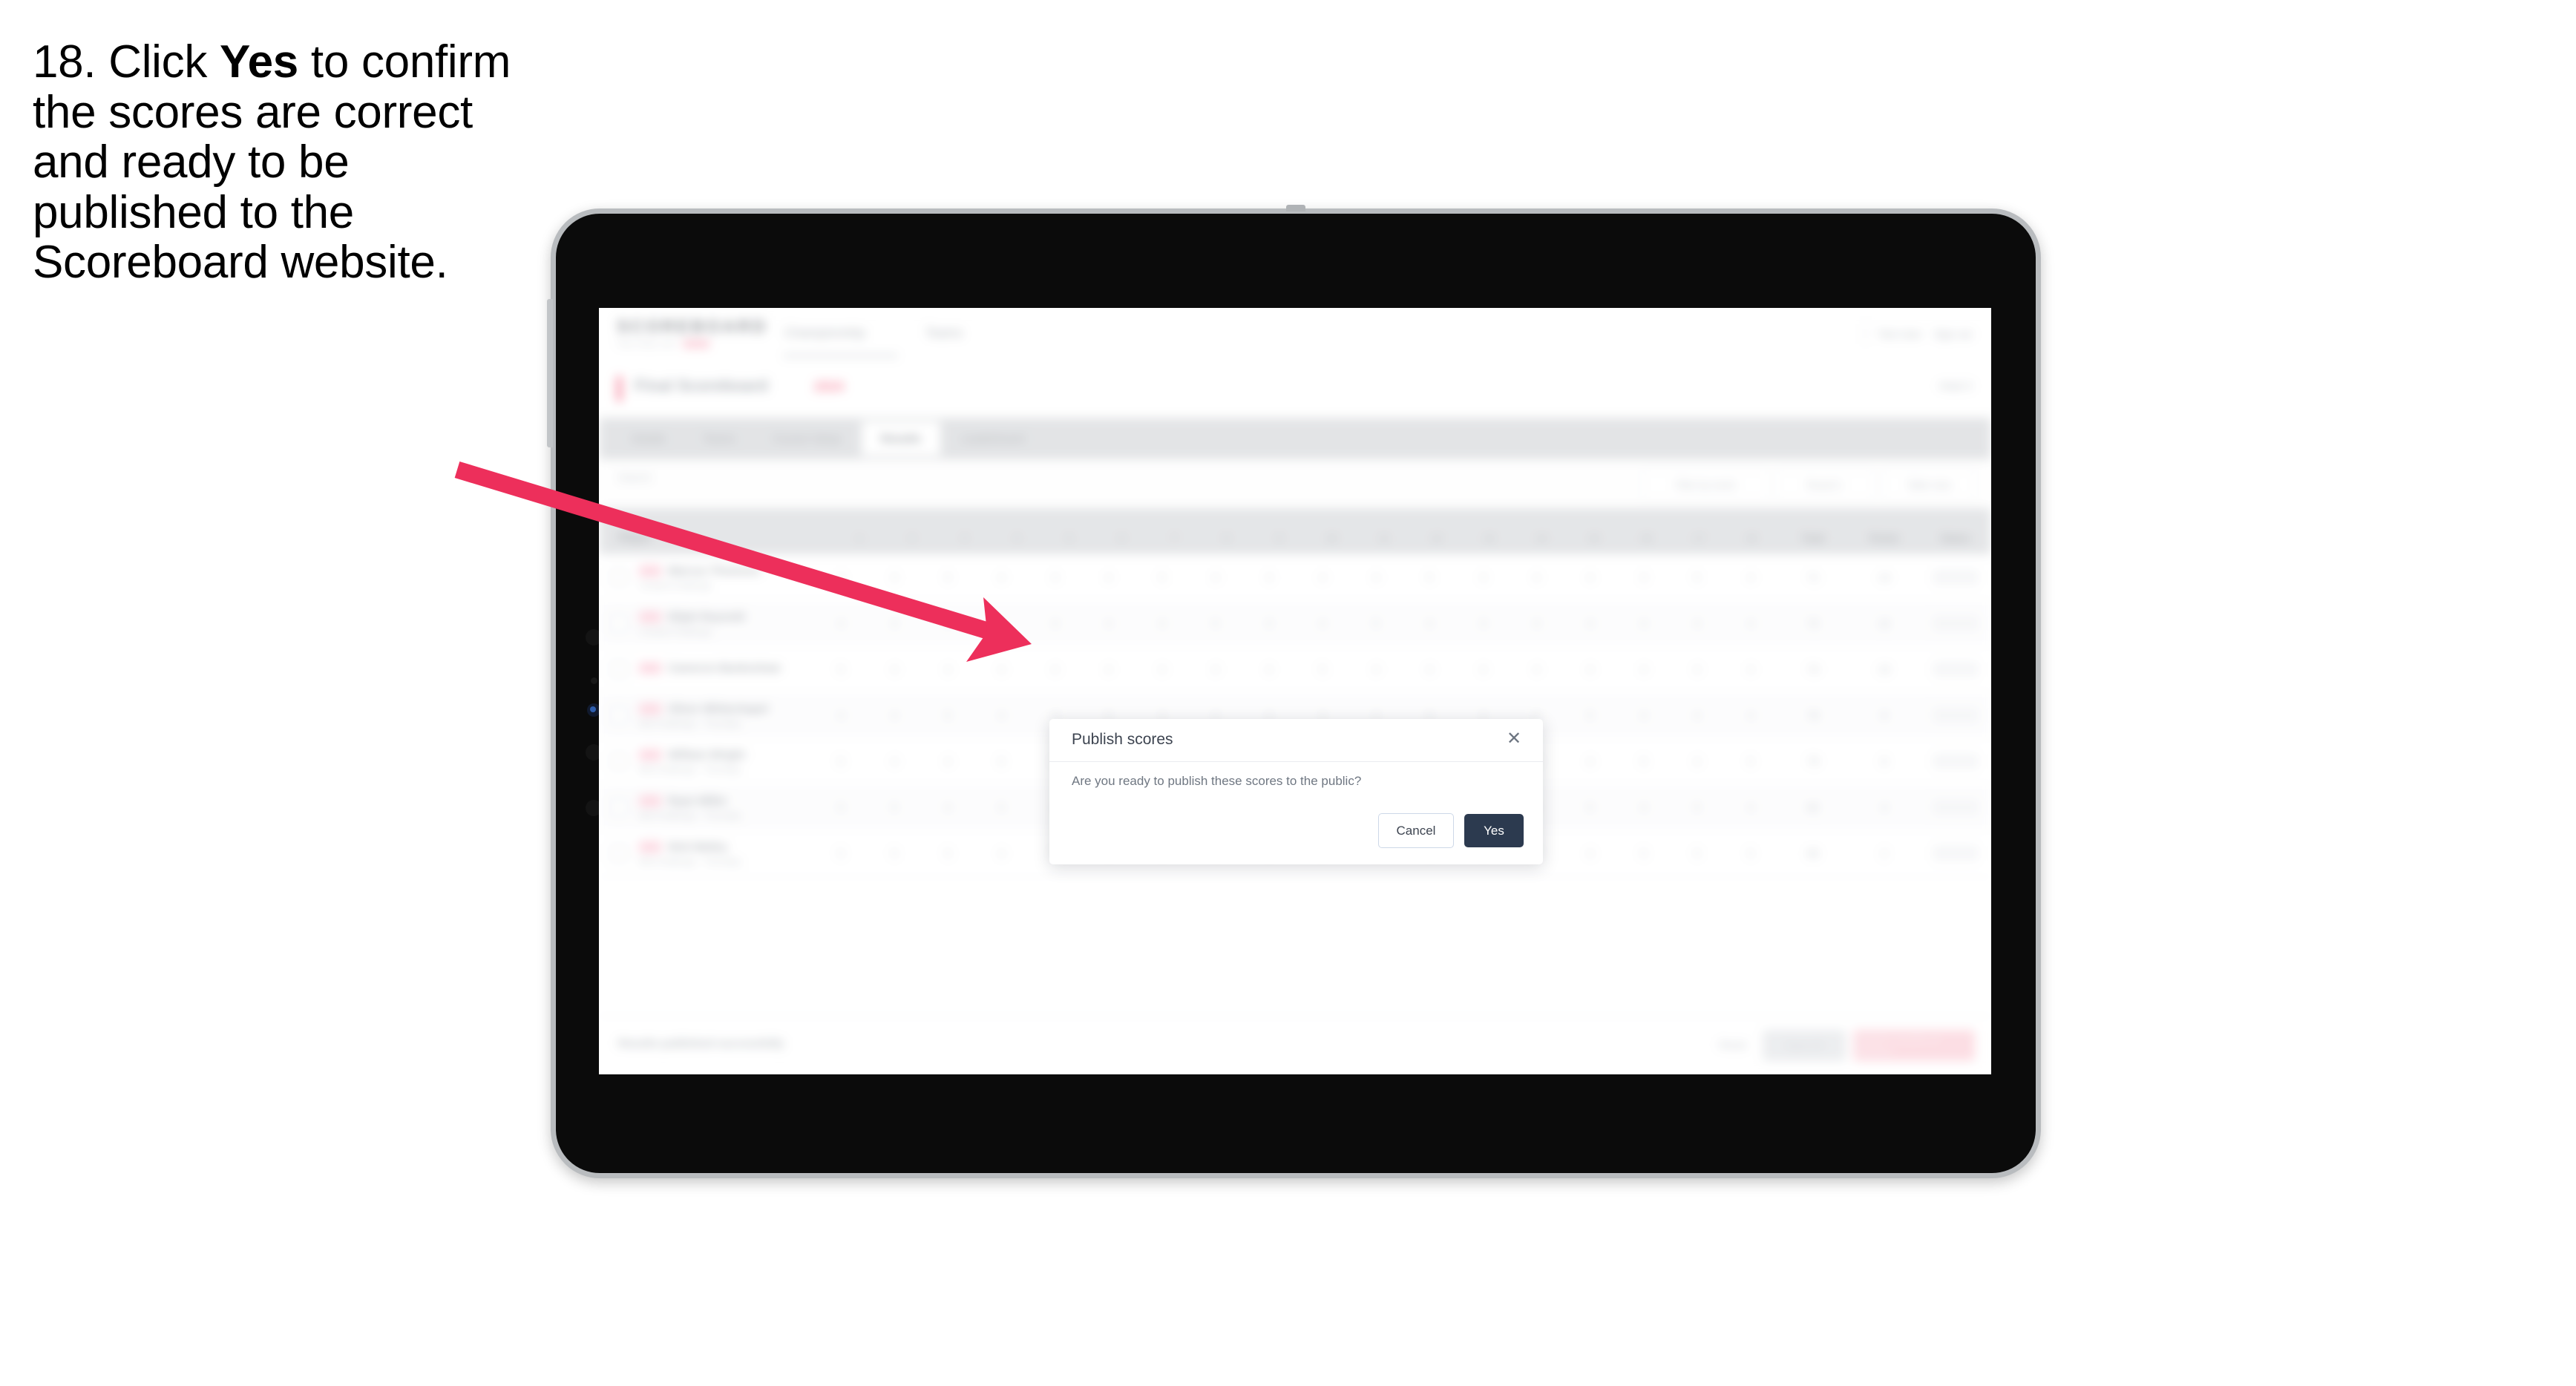  Describe the element at coordinates (1416, 830) in the screenshot. I see `cancel-button: Cancel` at that location.